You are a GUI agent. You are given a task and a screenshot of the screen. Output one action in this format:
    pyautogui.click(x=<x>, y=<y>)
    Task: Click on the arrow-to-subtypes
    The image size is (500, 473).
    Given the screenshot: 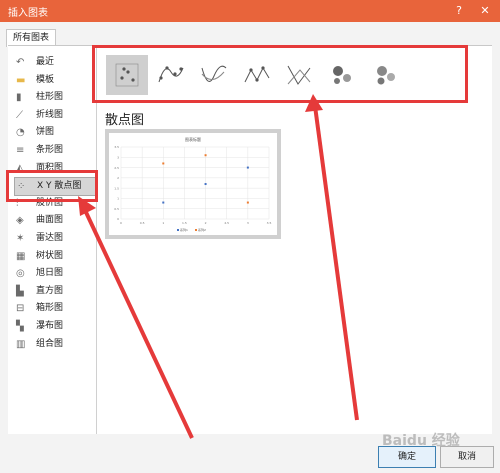 What is the action you would take?
    pyautogui.click(x=336, y=263)
    